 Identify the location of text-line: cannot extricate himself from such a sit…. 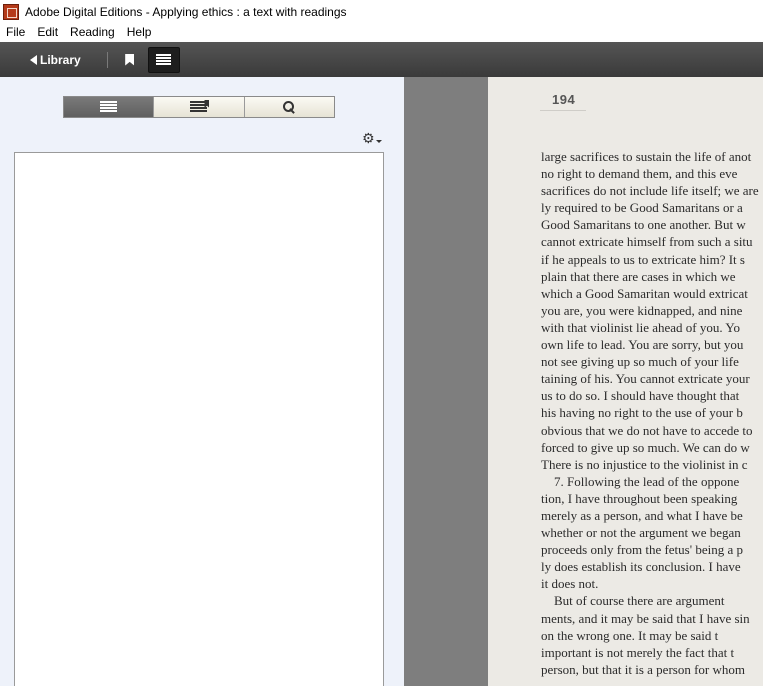
(647, 242).